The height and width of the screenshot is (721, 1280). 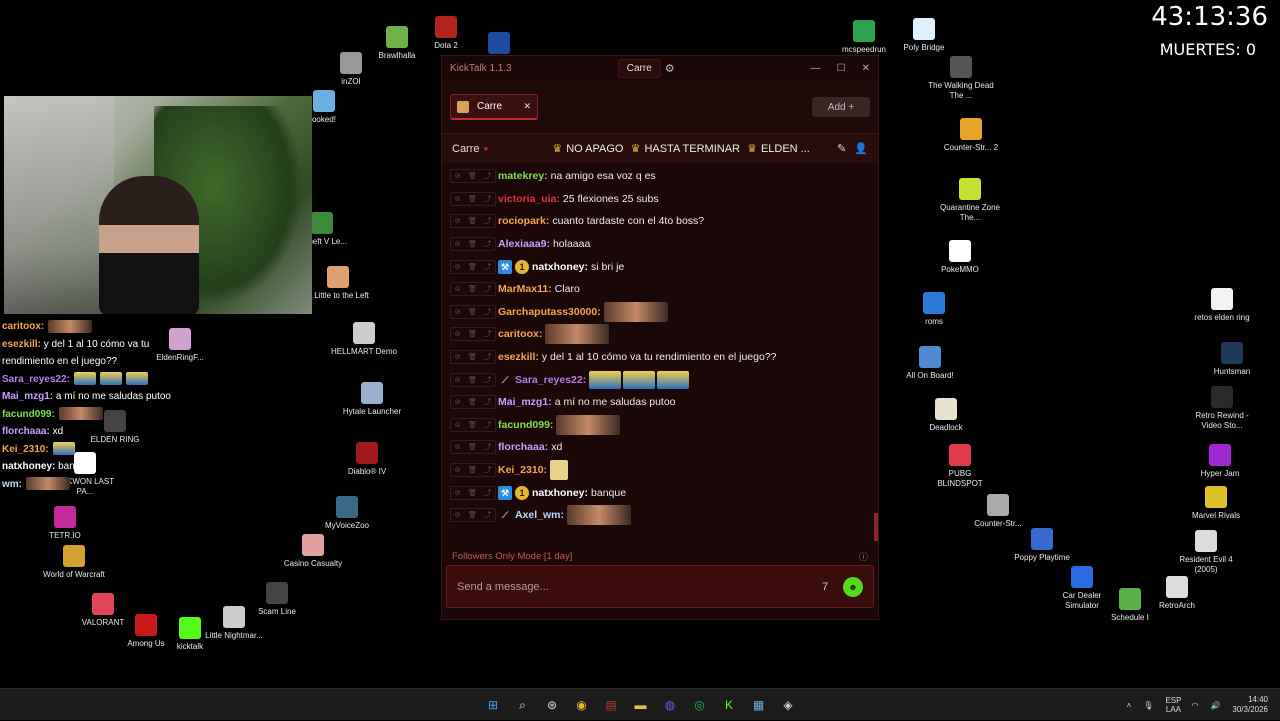 What do you see at coordinates (971, 135) in the screenshot?
I see `desktop-icon: Counter-Str... 2` at bounding box center [971, 135].